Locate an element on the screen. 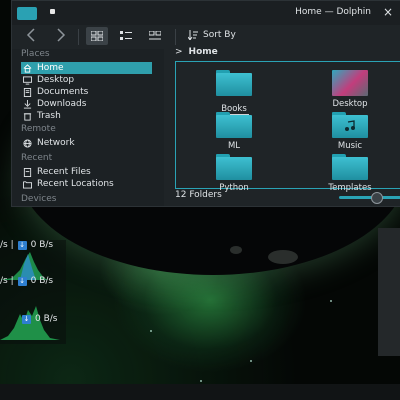 Image resolution: width=400 pixels, height=400 pixels. folder-item: Templates is located at coordinates (350, 173).